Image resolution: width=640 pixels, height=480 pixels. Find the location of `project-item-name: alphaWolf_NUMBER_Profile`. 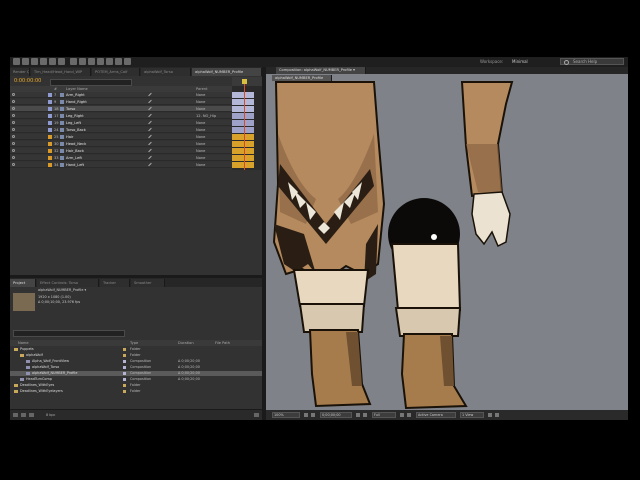

project-item-name: alphaWolf_NUMBER_Profile is located at coordinates (54, 373).